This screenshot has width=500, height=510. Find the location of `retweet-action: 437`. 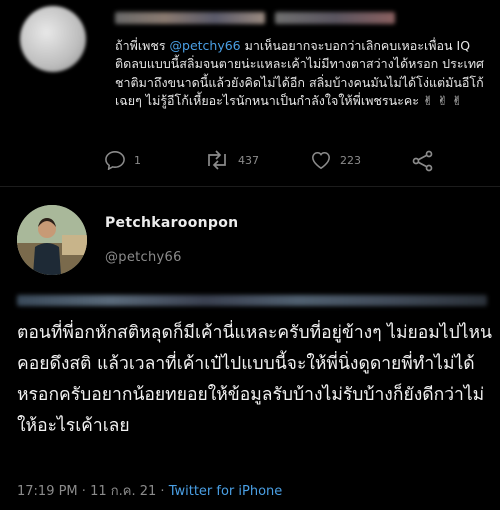

retweet-action: 437 is located at coordinates (231, 160).